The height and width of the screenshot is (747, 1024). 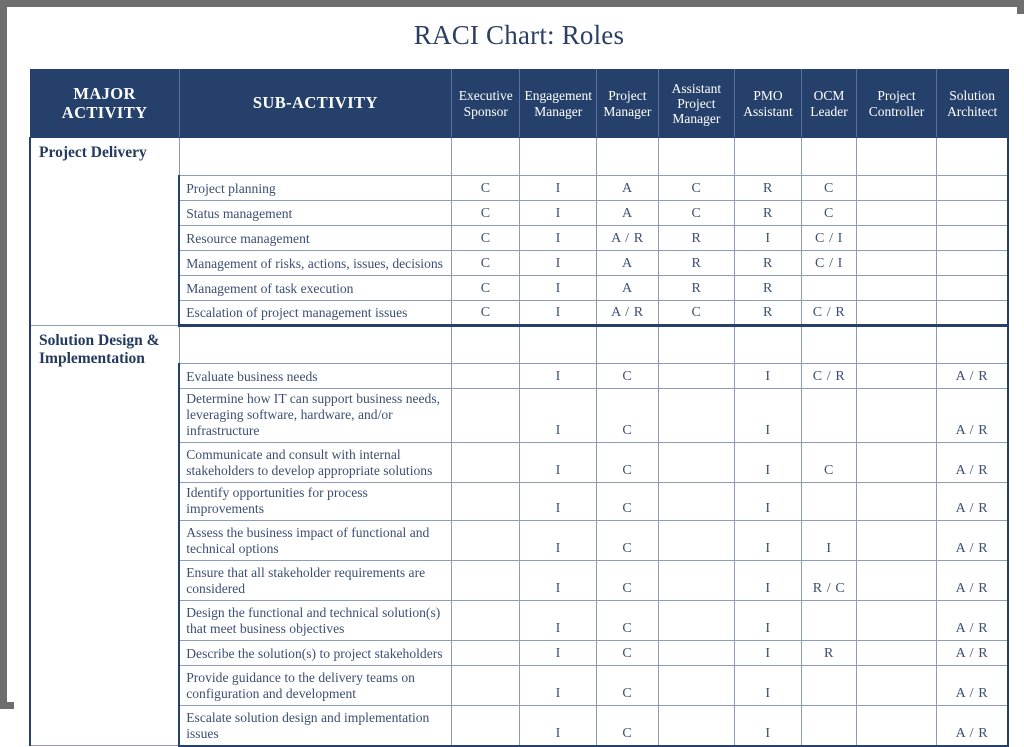 What do you see at coordinates (829, 111) in the screenshot?
I see `header-line-2: Leader` at bounding box center [829, 111].